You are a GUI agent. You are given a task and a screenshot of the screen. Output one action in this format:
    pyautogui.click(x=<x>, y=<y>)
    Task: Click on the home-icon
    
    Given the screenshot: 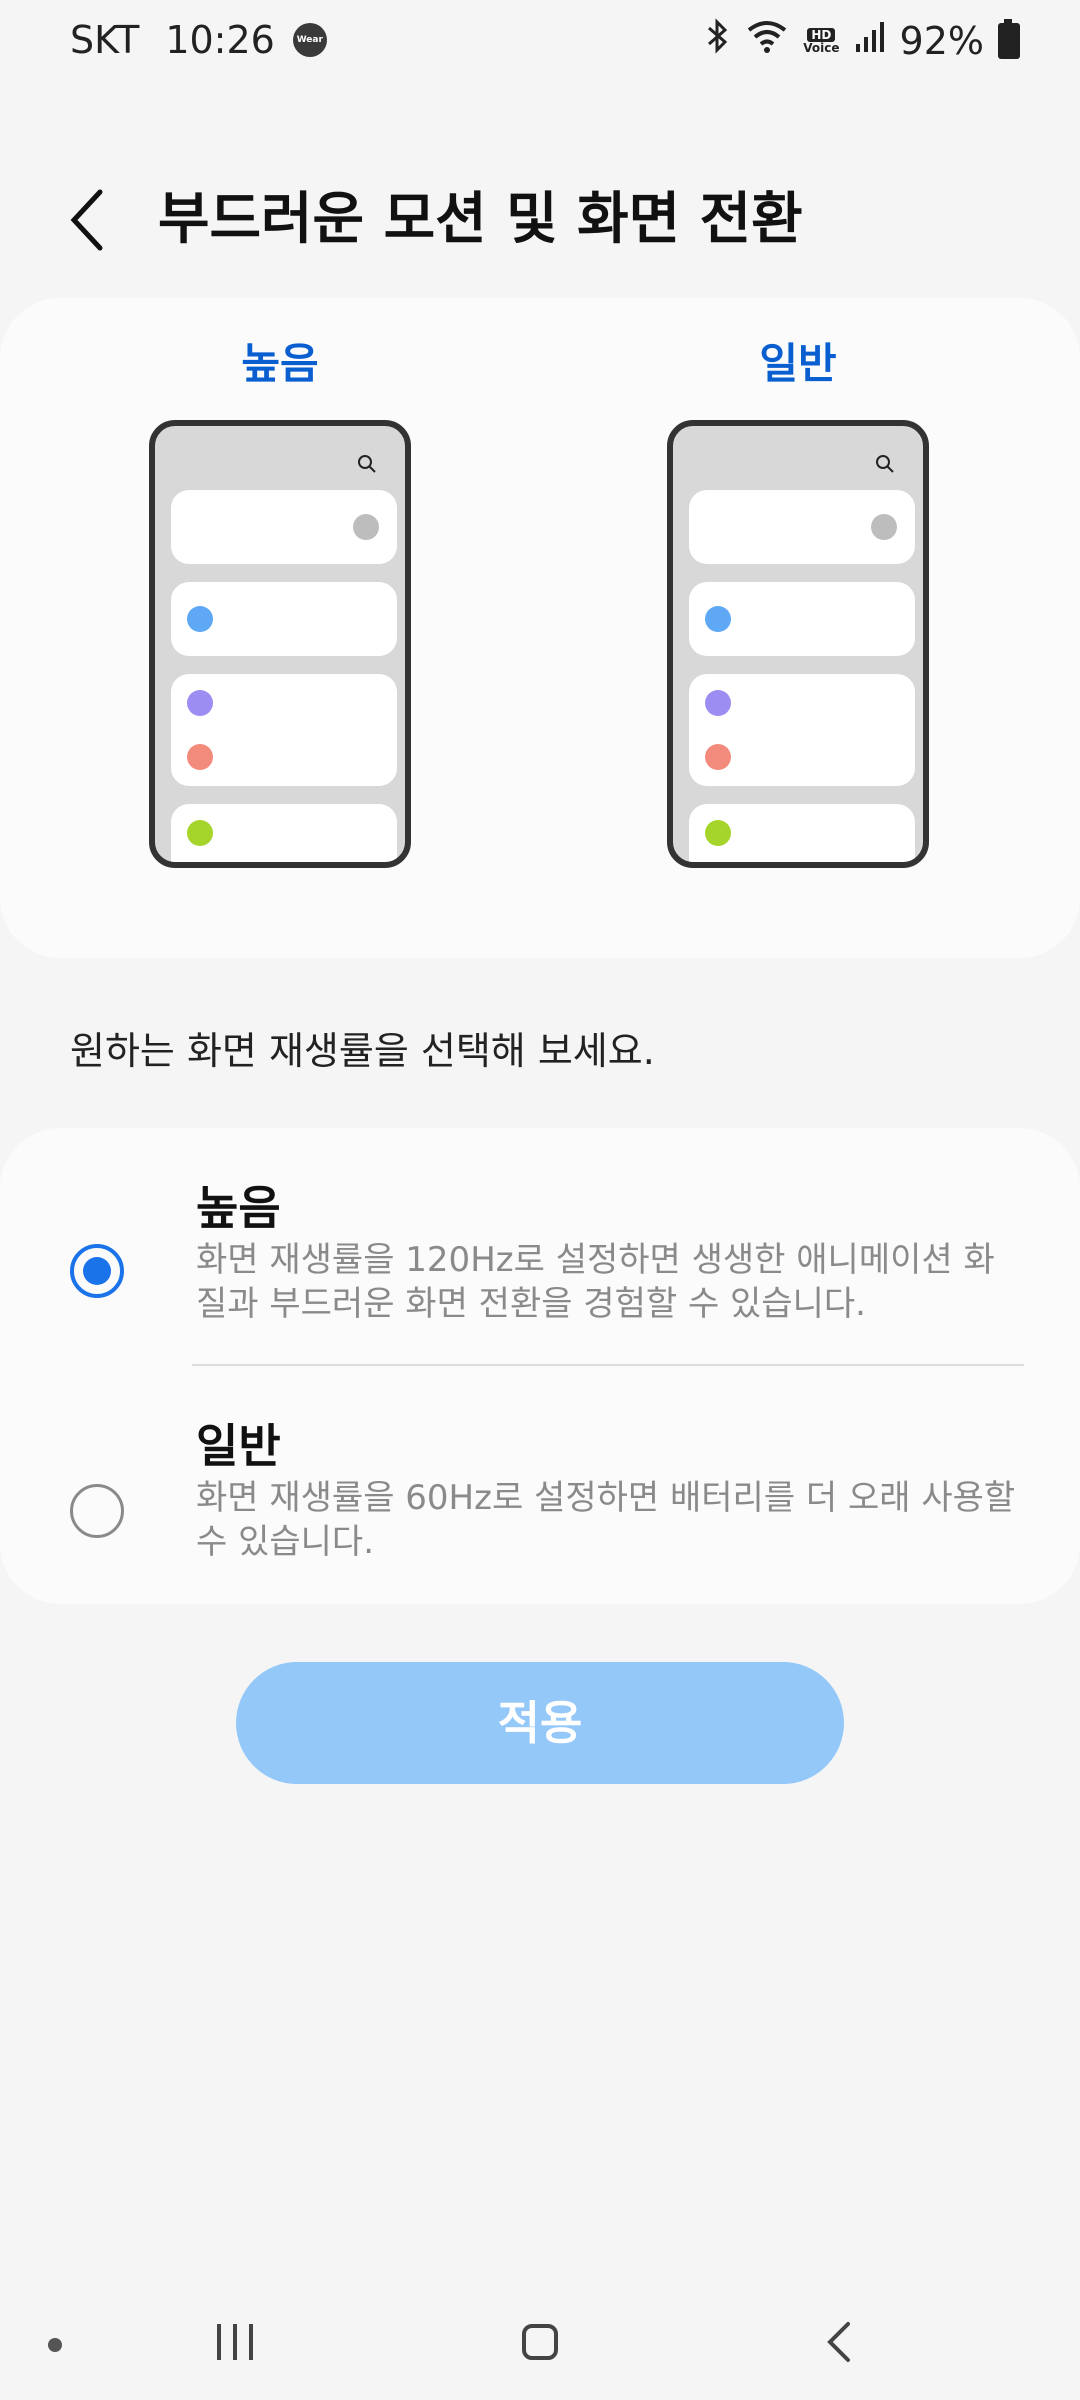 What is the action you would take?
    pyautogui.click(x=540, y=2342)
    